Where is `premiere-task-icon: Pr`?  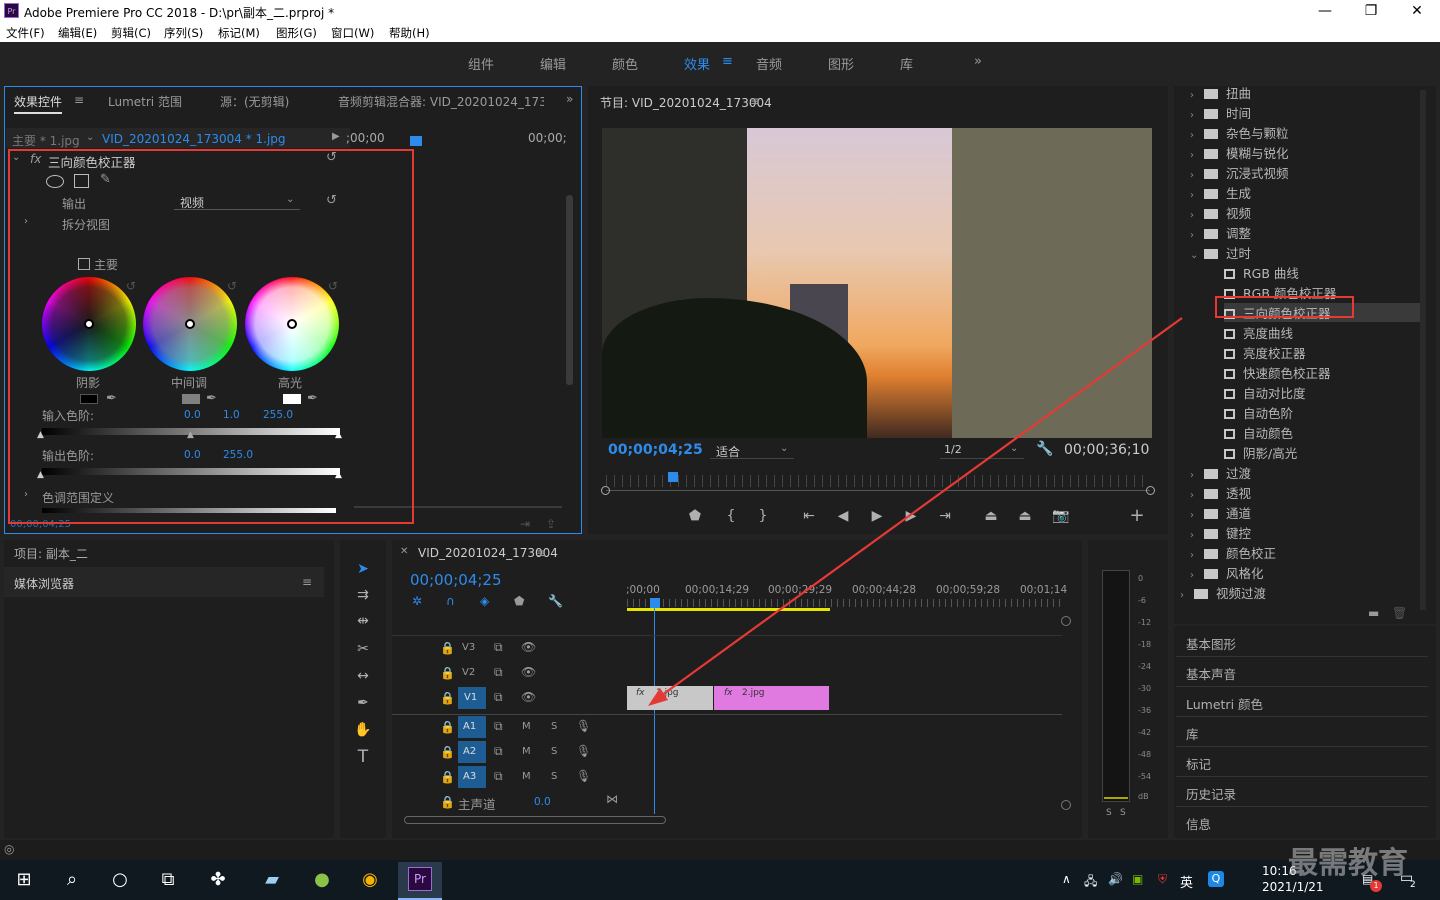
premiere-task-icon: Pr is located at coordinates (420, 879).